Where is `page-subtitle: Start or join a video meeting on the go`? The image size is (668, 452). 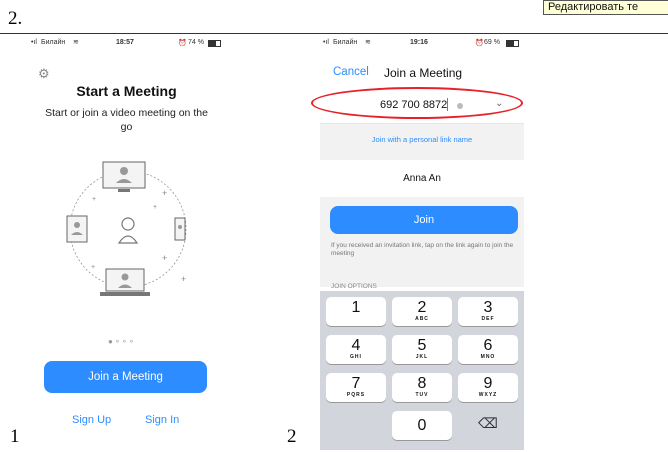
page-subtitle: Start or join a video meeting on the go is located at coordinates (126, 120).